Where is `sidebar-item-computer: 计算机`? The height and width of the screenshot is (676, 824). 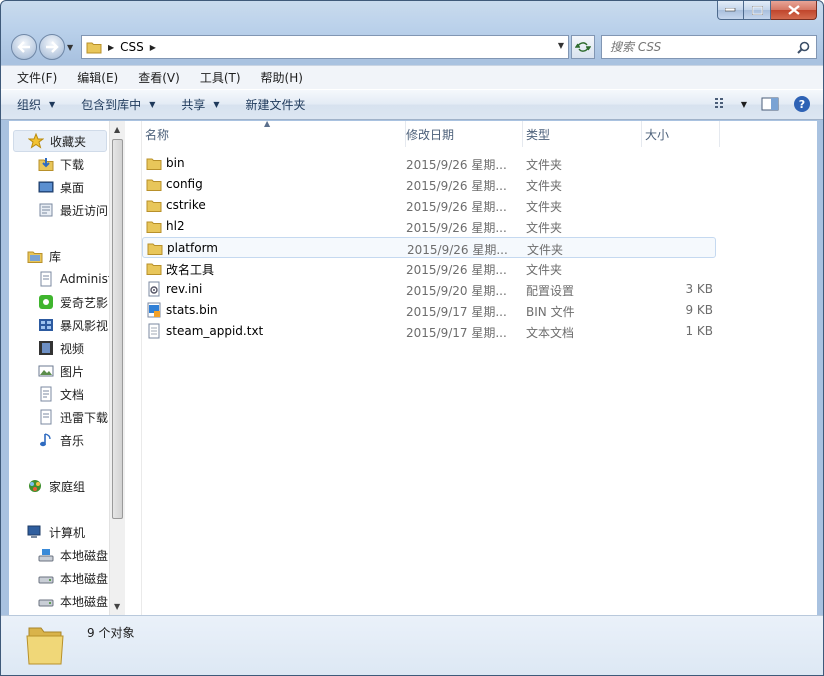 sidebar-item-computer: 计算机 is located at coordinates (59, 532).